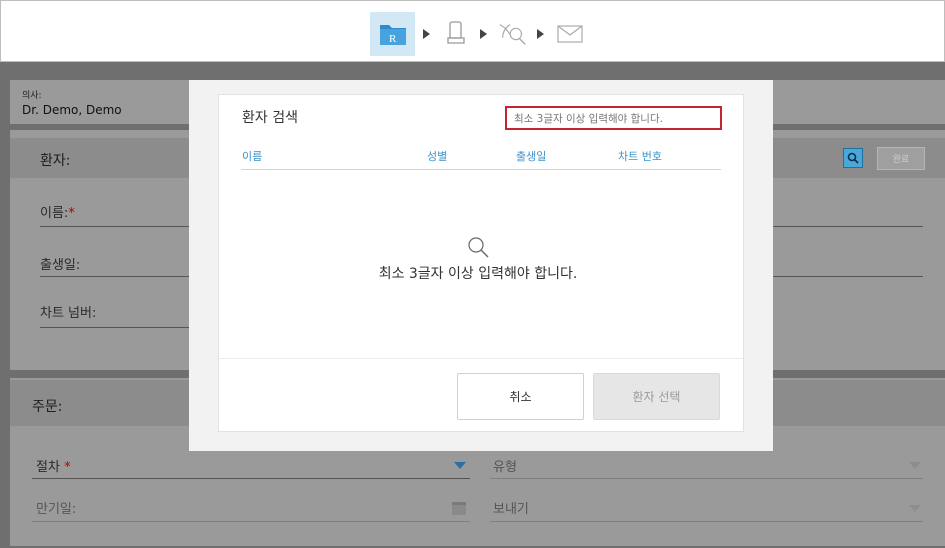  I want to click on type-field-label: 유형, so click(505, 467).